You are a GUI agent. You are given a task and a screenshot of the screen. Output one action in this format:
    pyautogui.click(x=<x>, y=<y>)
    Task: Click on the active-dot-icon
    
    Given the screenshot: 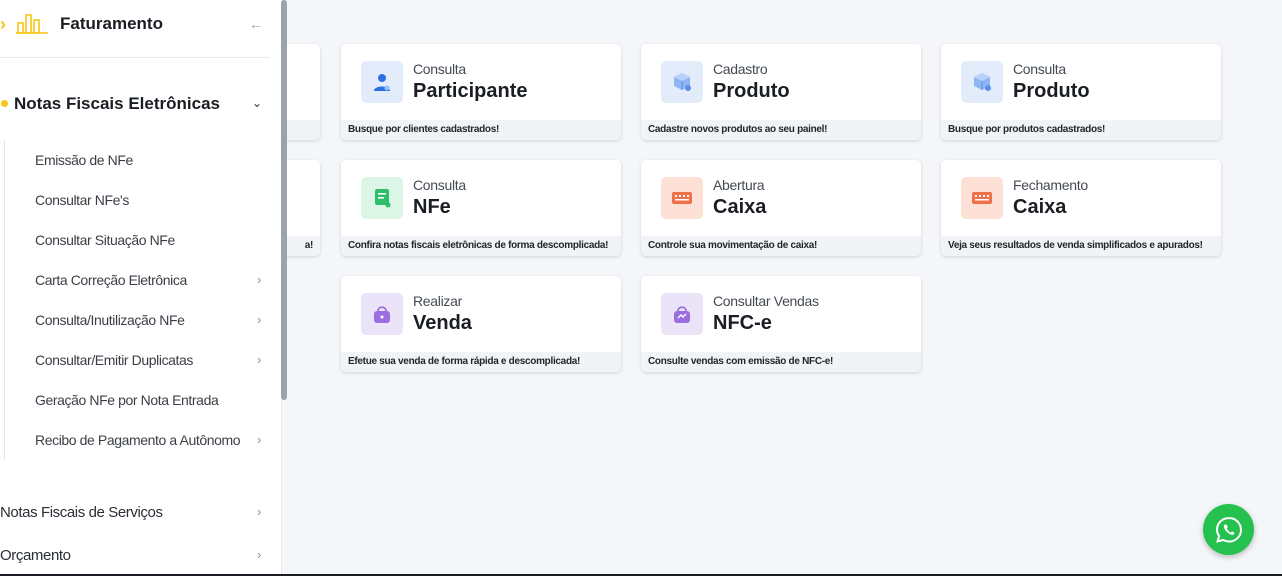 What is the action you would take?
    pyautogui.click(x=4, y=103)
    